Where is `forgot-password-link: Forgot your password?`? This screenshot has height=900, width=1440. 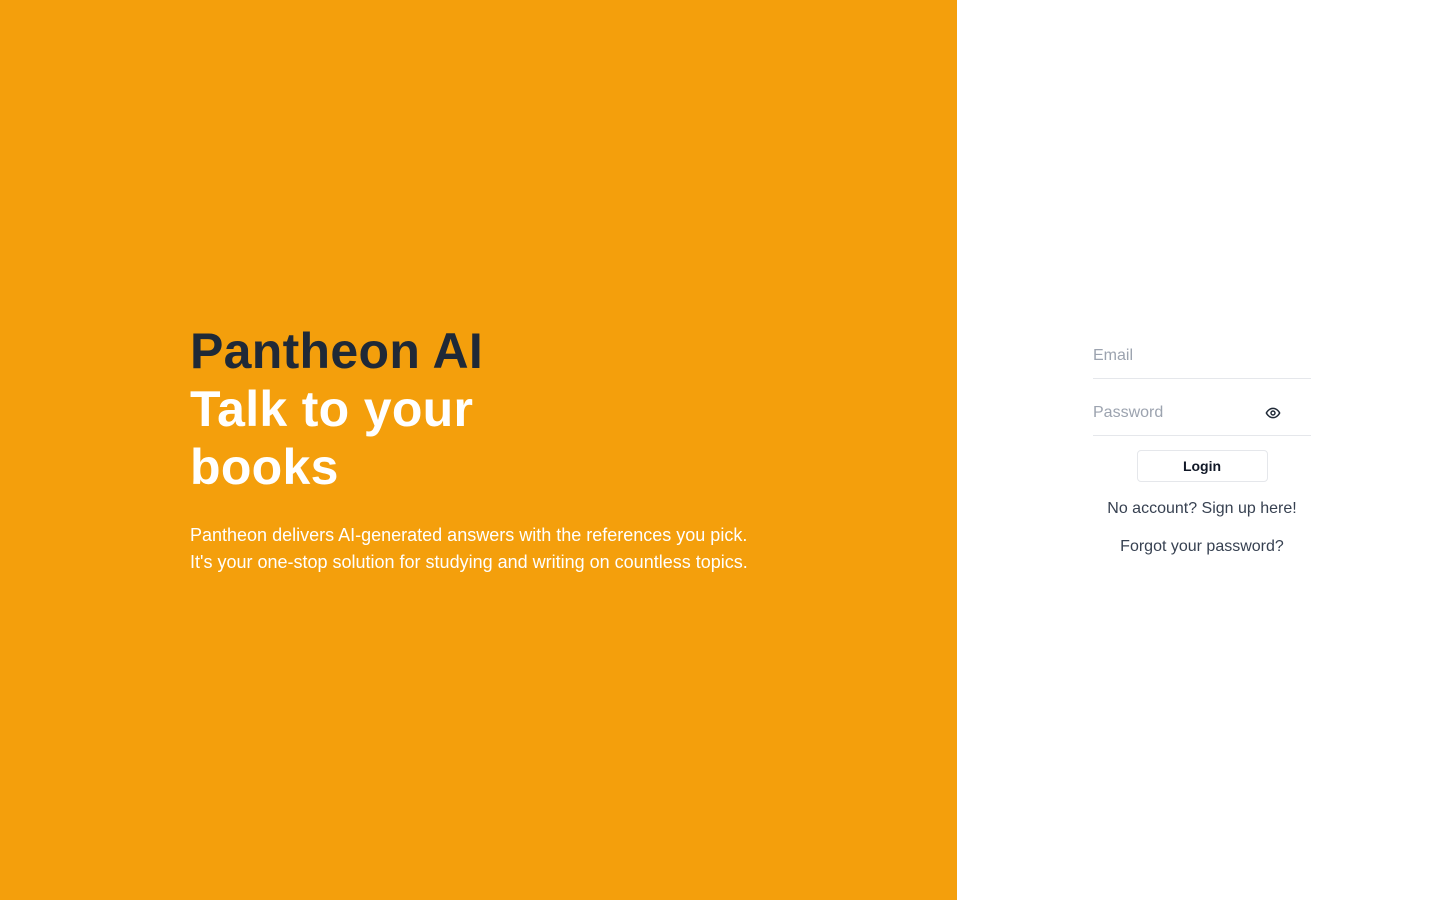 forgot-password-link: Forgot your password? is located at coordinates (1202, 547).